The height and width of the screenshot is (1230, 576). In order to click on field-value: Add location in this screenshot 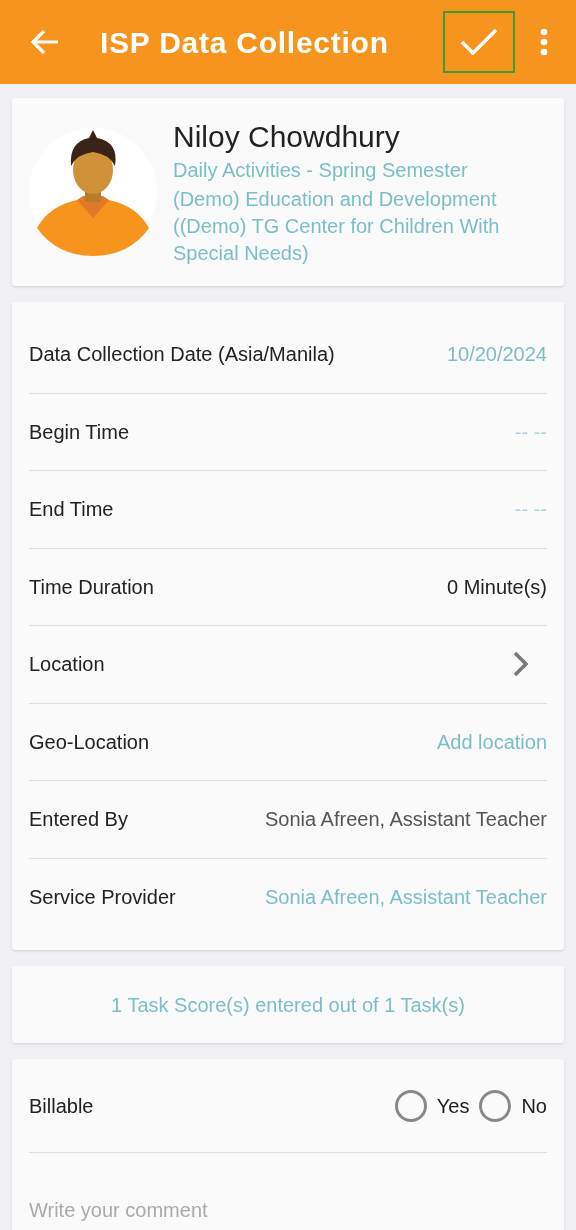, I will do `click(491, 741)`.